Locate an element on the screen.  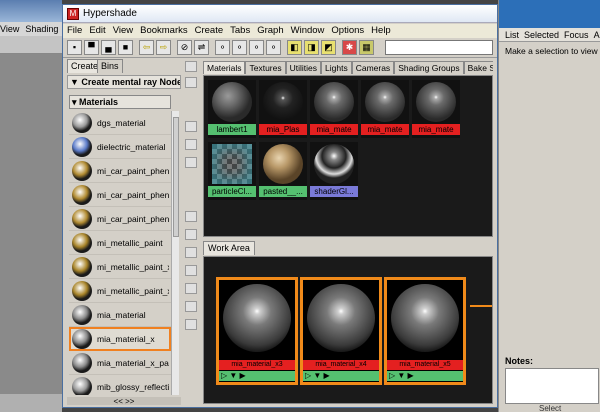
node-search-input is located at coordinates (439, 47).